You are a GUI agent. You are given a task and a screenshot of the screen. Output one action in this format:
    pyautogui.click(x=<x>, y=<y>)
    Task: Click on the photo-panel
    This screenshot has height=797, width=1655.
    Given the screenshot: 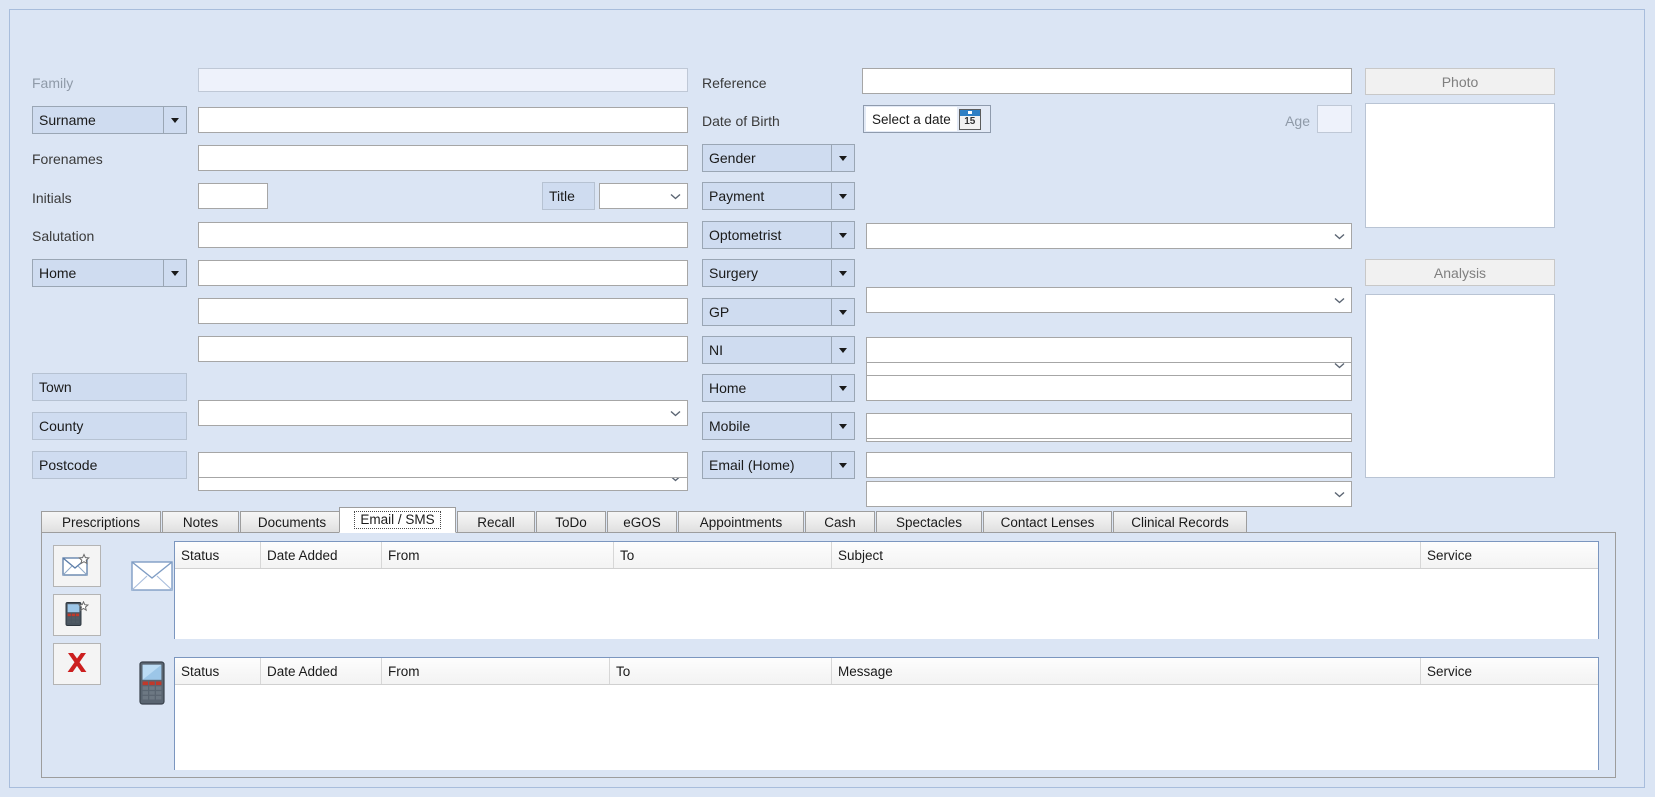 What is the action you would take?
    pyautogui.click(x=1460, y=165)
    